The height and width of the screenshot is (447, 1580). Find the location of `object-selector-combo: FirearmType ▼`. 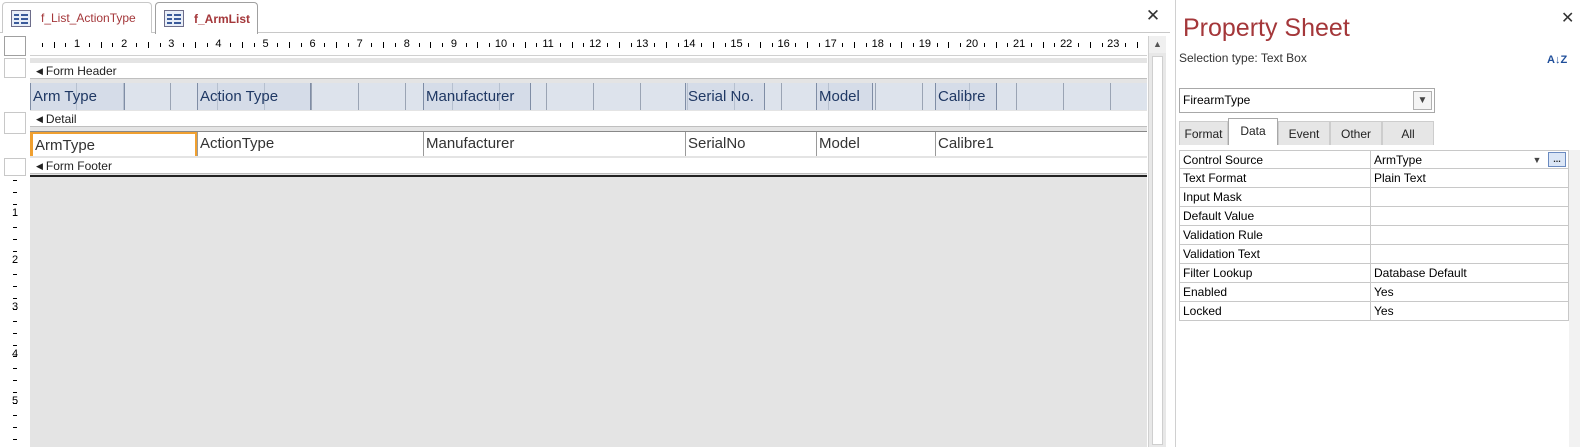

object-selector-combo: FirearmType ▼ is located at coordinates (1307, 100).